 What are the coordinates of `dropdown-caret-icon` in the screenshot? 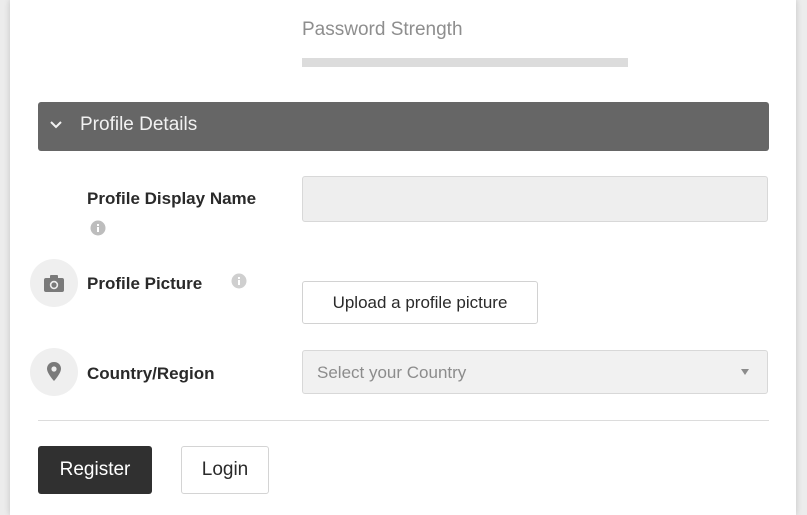 It's located at (745, 372).